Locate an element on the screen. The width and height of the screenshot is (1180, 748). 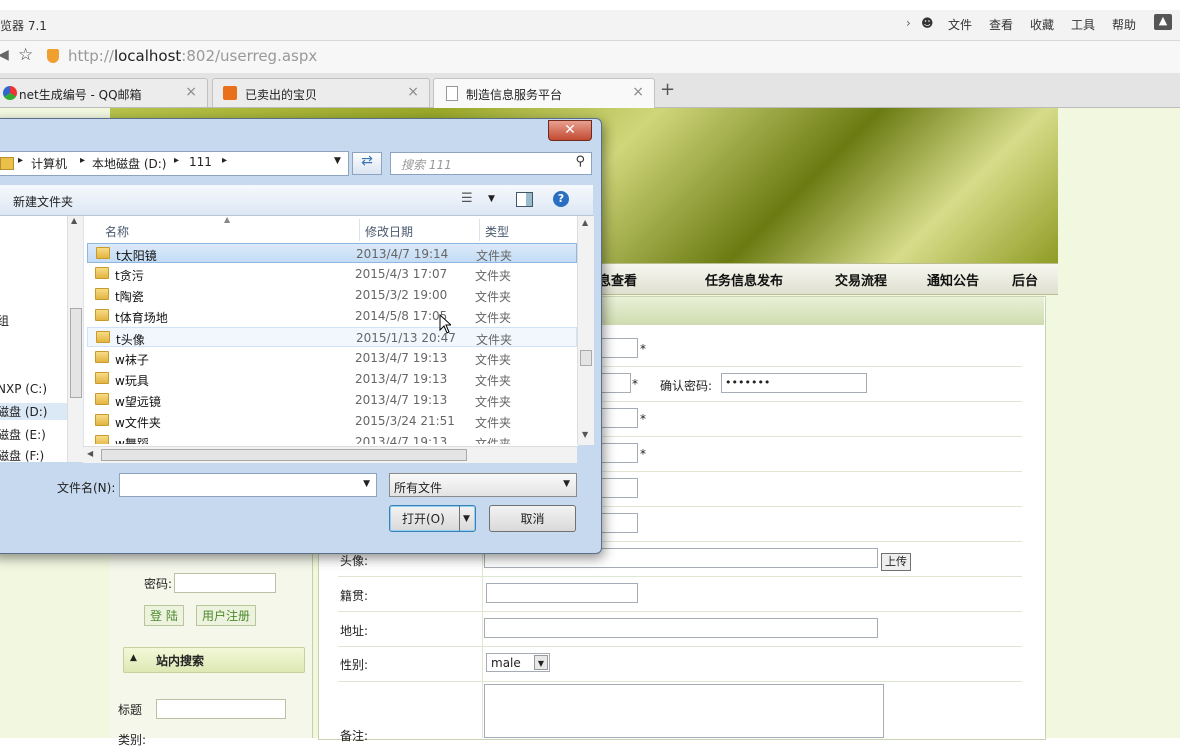
menu-view: 查看 is located at coordinates (1001, 24).